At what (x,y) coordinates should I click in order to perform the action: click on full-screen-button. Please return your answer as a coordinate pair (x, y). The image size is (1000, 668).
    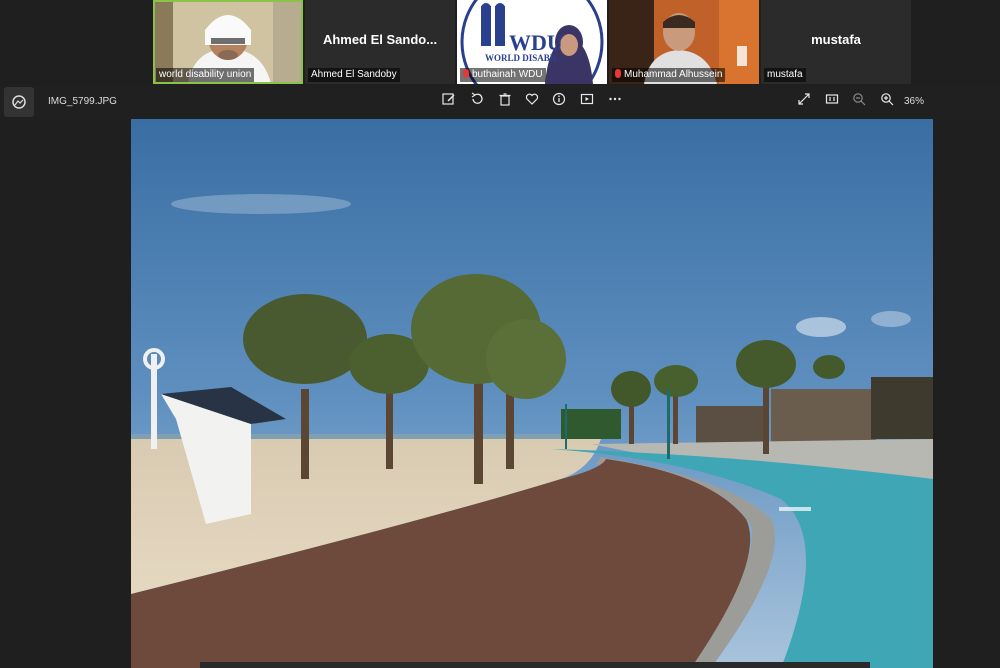
    Looking at the image, I should click on (804, 102).